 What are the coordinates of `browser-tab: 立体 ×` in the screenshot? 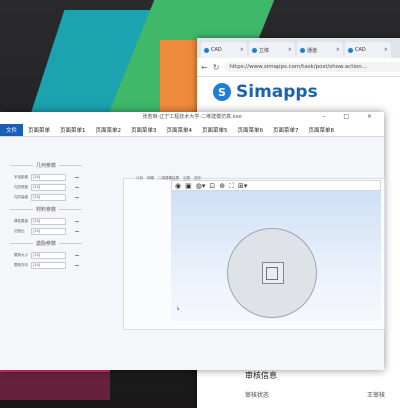 It's located at (272, 50).